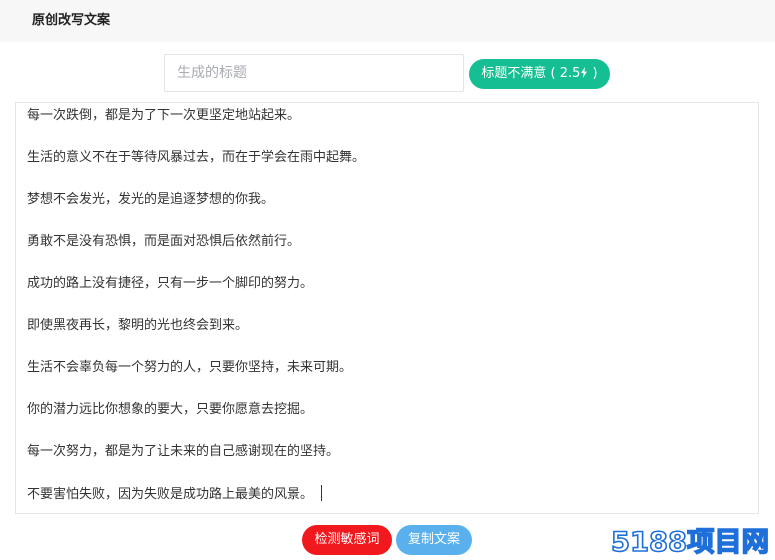 This screenshot has width=775, height=560. What do you see at coordinates (190, 367) in the screenshot?
I see `copy-line: 生活不会辜负每一个努力的人，只要你坚持，未来可期。` at bounding box center [190, 367].